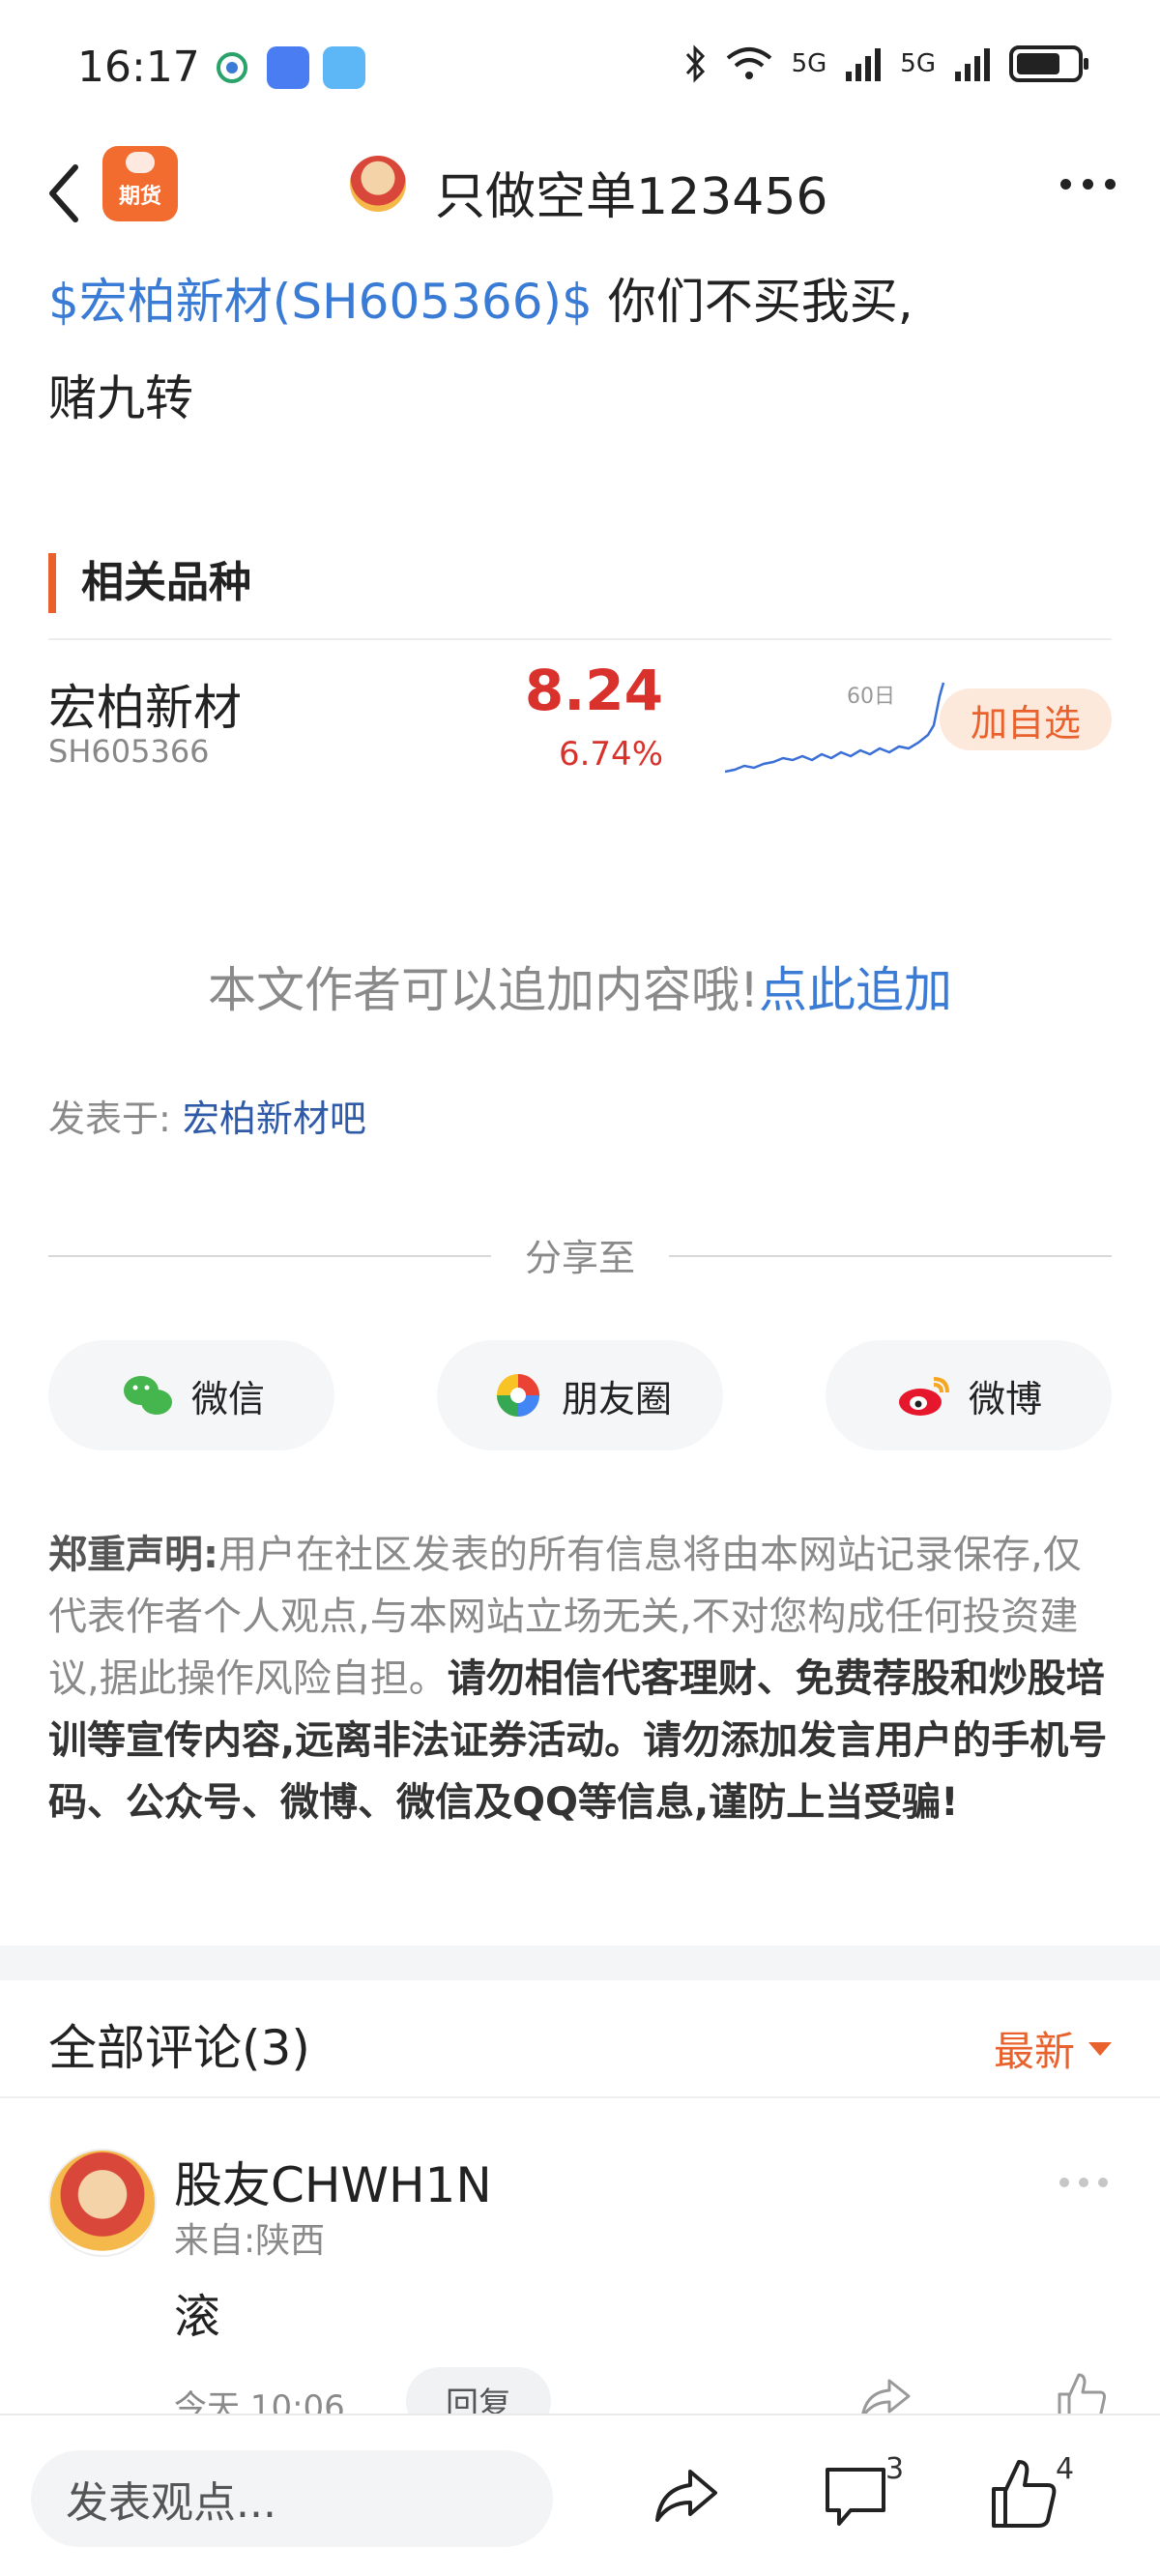  I want to click on posted-in: 发表于: 宏柏新材吧, so click(207, 1115).